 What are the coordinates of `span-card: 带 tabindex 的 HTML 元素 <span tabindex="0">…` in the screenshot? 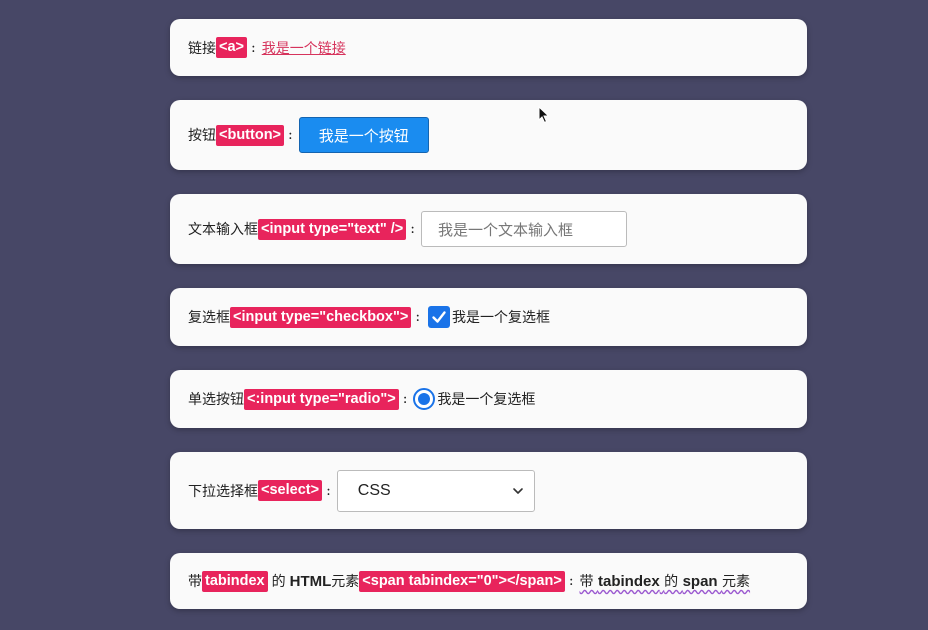 It's located at (488, 581).